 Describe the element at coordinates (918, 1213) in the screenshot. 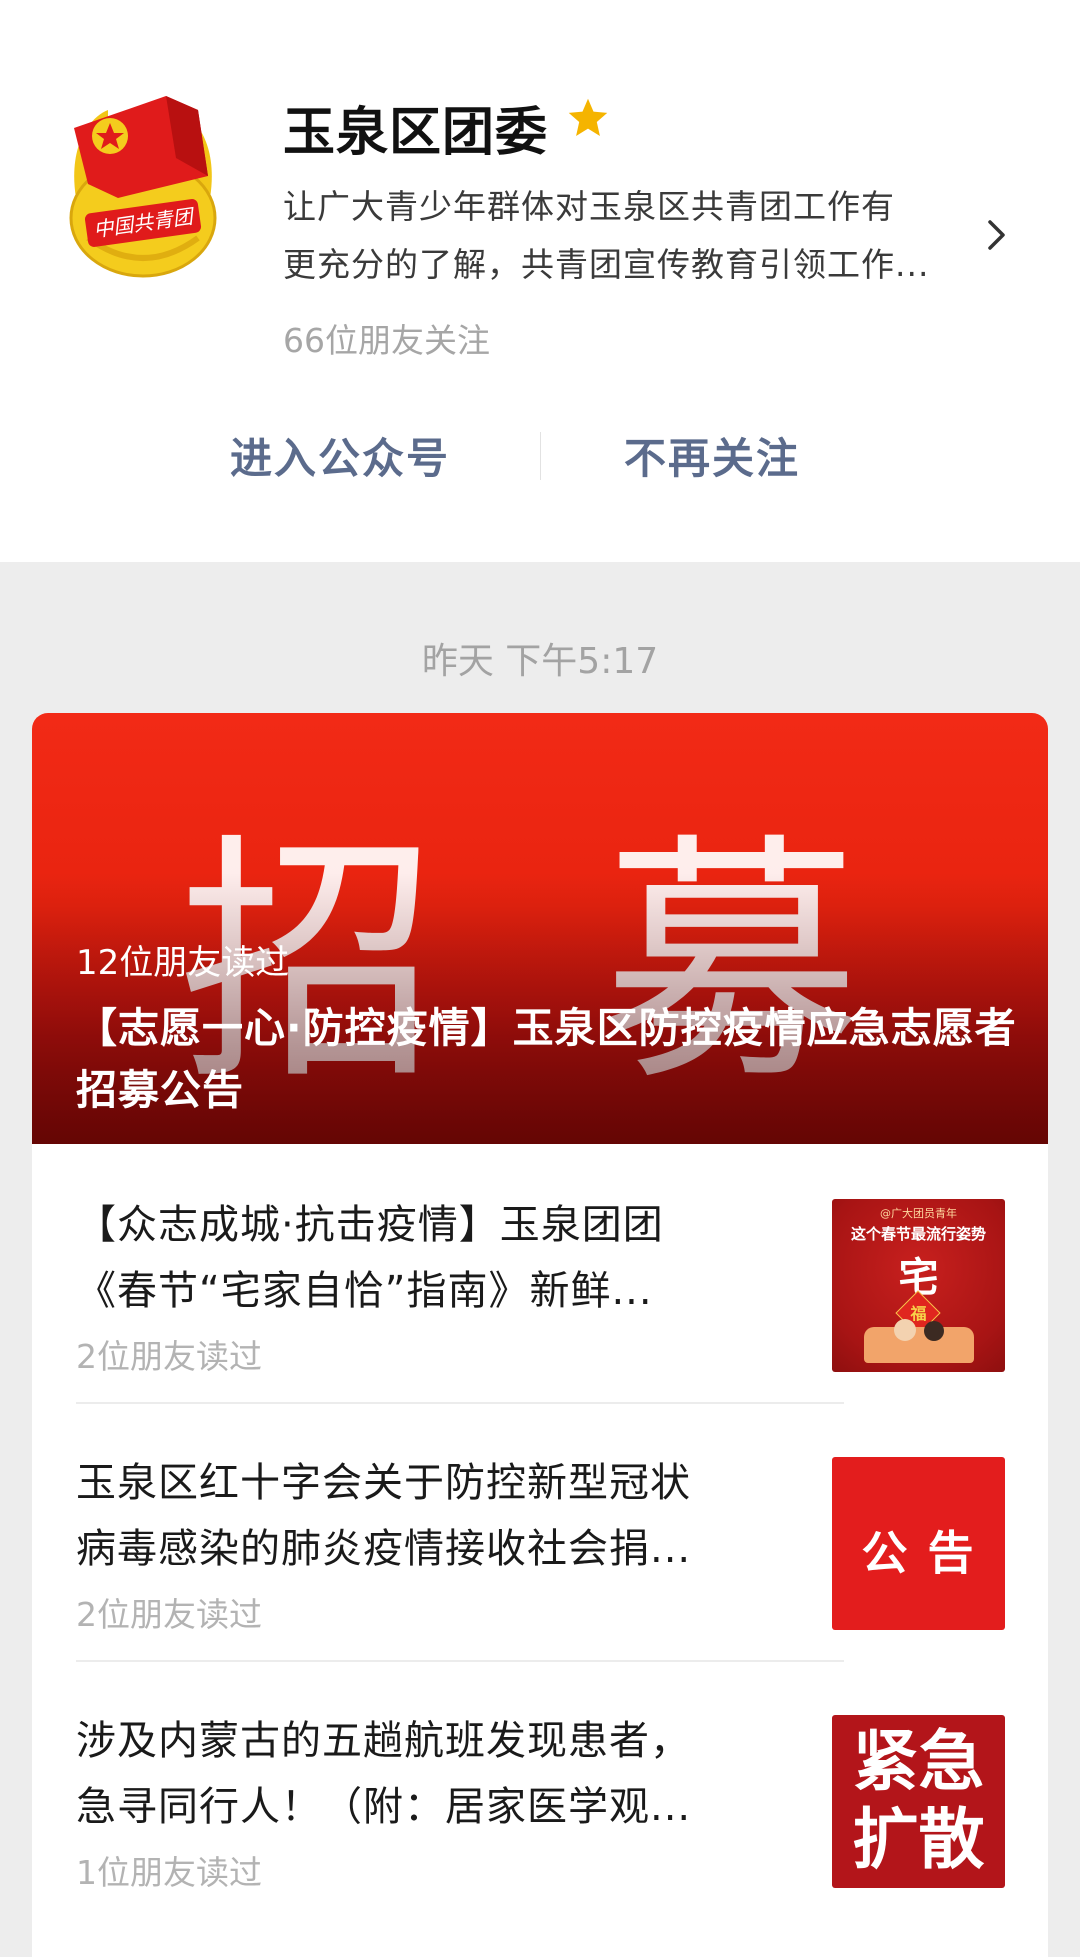

I see `thumbnail-caption: @广大团员青年` at that location.